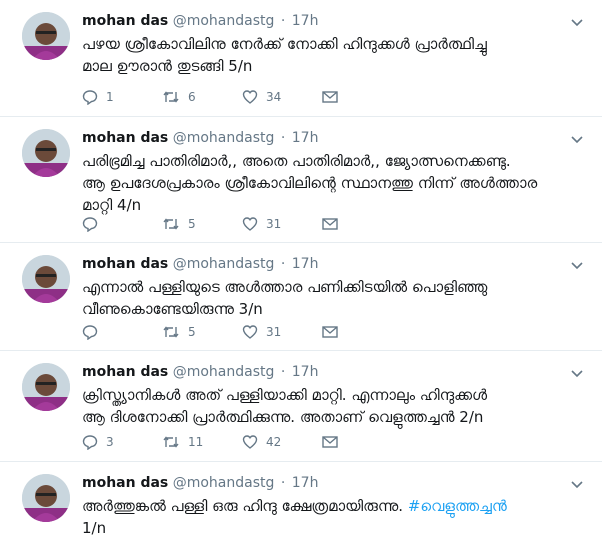 The width and height of the screenshot is (602, 540). I want to click on reply-button: 1, so click(98, 97).